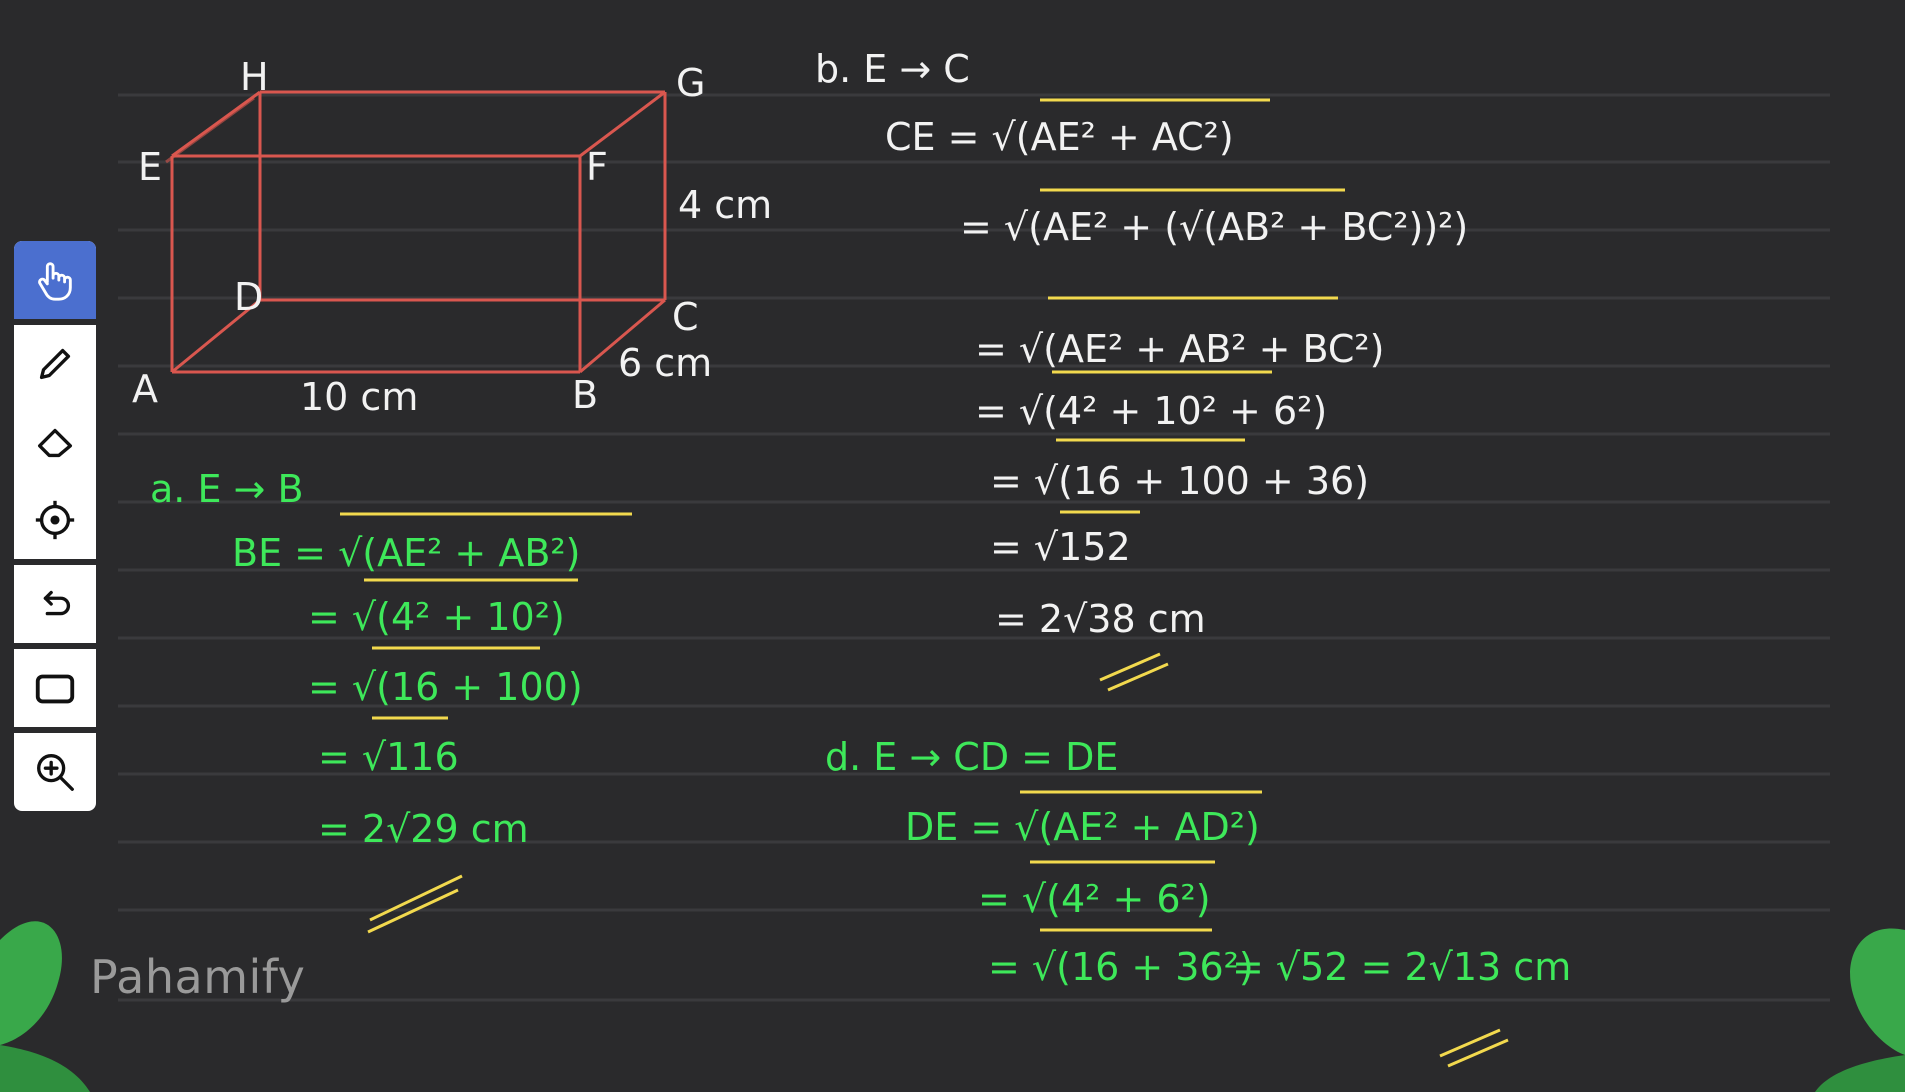 Image resolution: width=1905 pixels, height=1092 pixels. I want to click on part-b-line-4: = √(4² + 10² + 6²), so click(1151, 411).